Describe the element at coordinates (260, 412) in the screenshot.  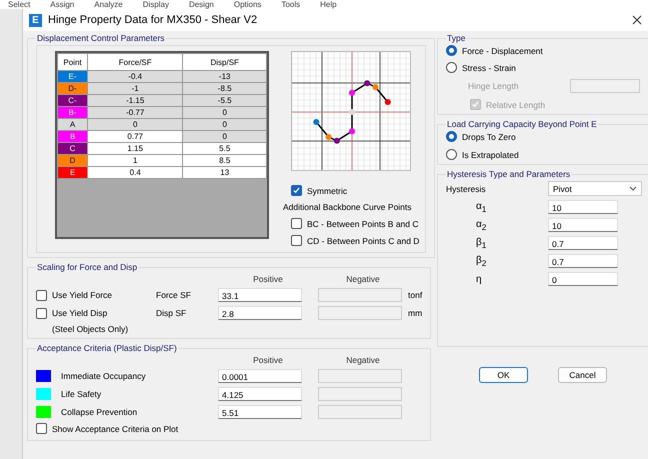
I see `input-field: 5.51` at that location.